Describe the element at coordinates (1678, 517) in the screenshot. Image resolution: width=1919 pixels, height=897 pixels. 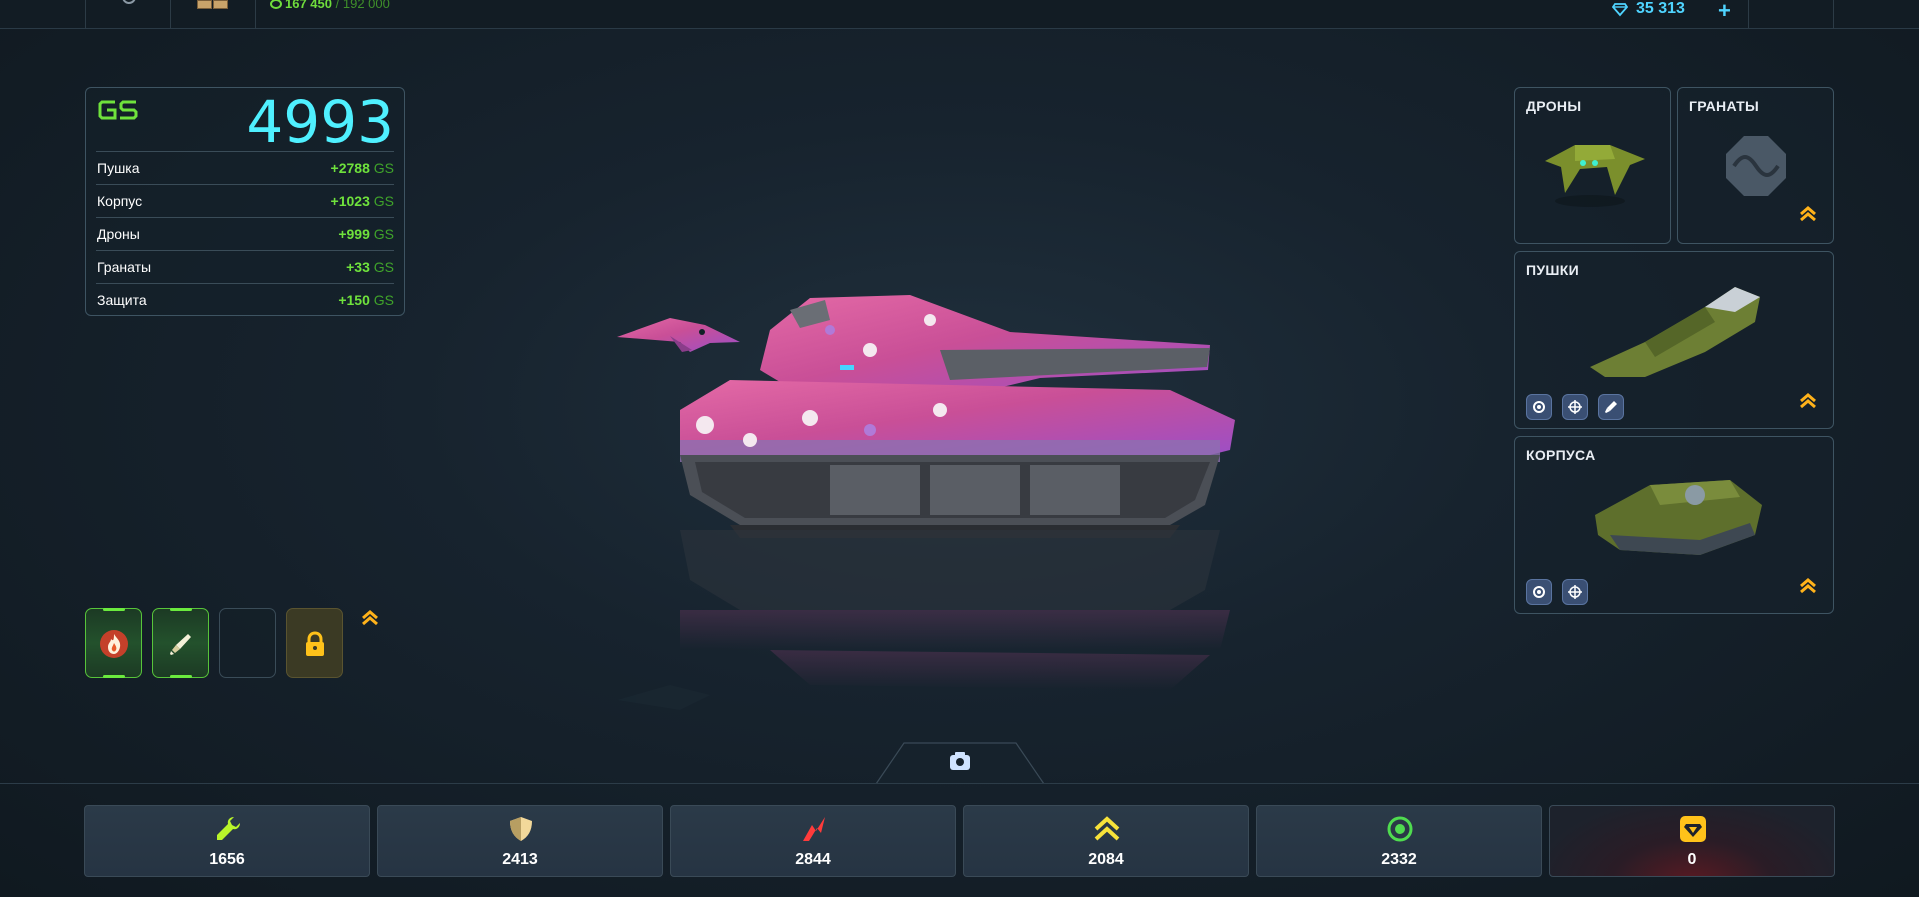
I see `hull-icon` at that location.